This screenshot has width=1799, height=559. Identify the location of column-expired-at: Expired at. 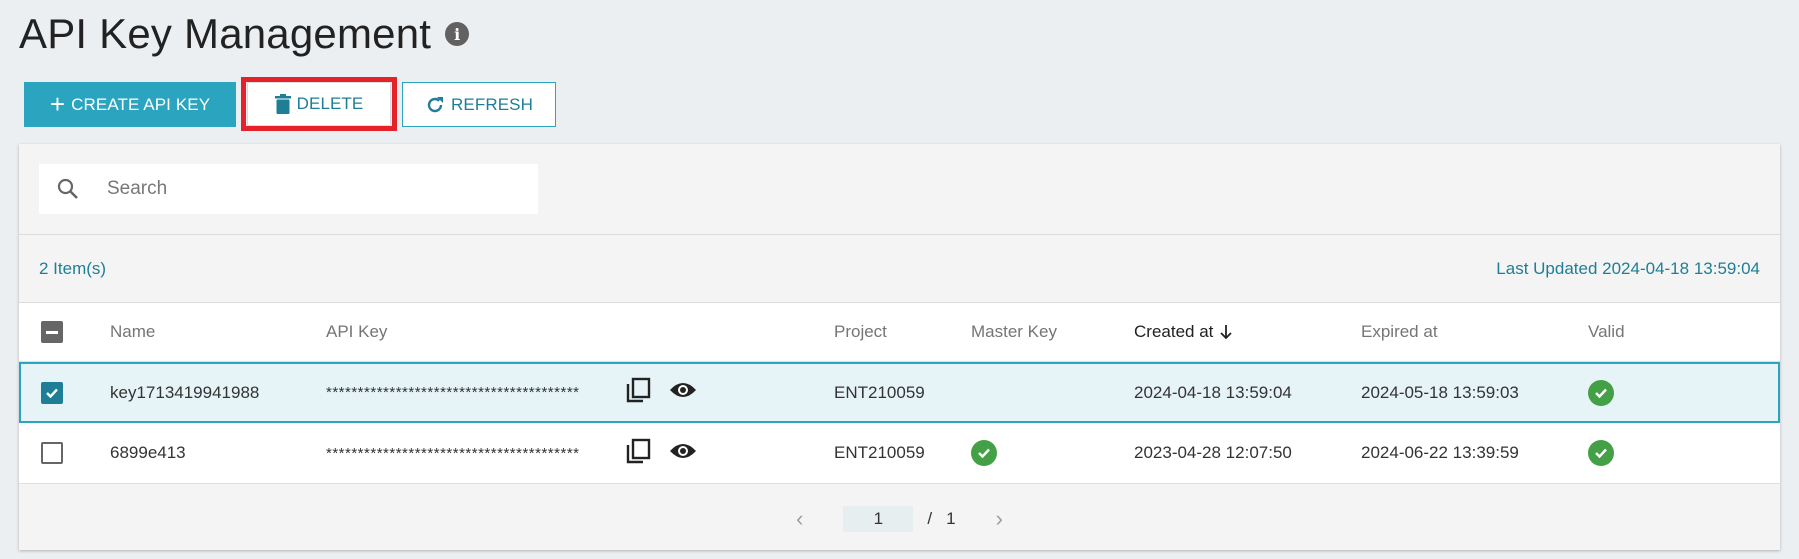
(1399, 332).